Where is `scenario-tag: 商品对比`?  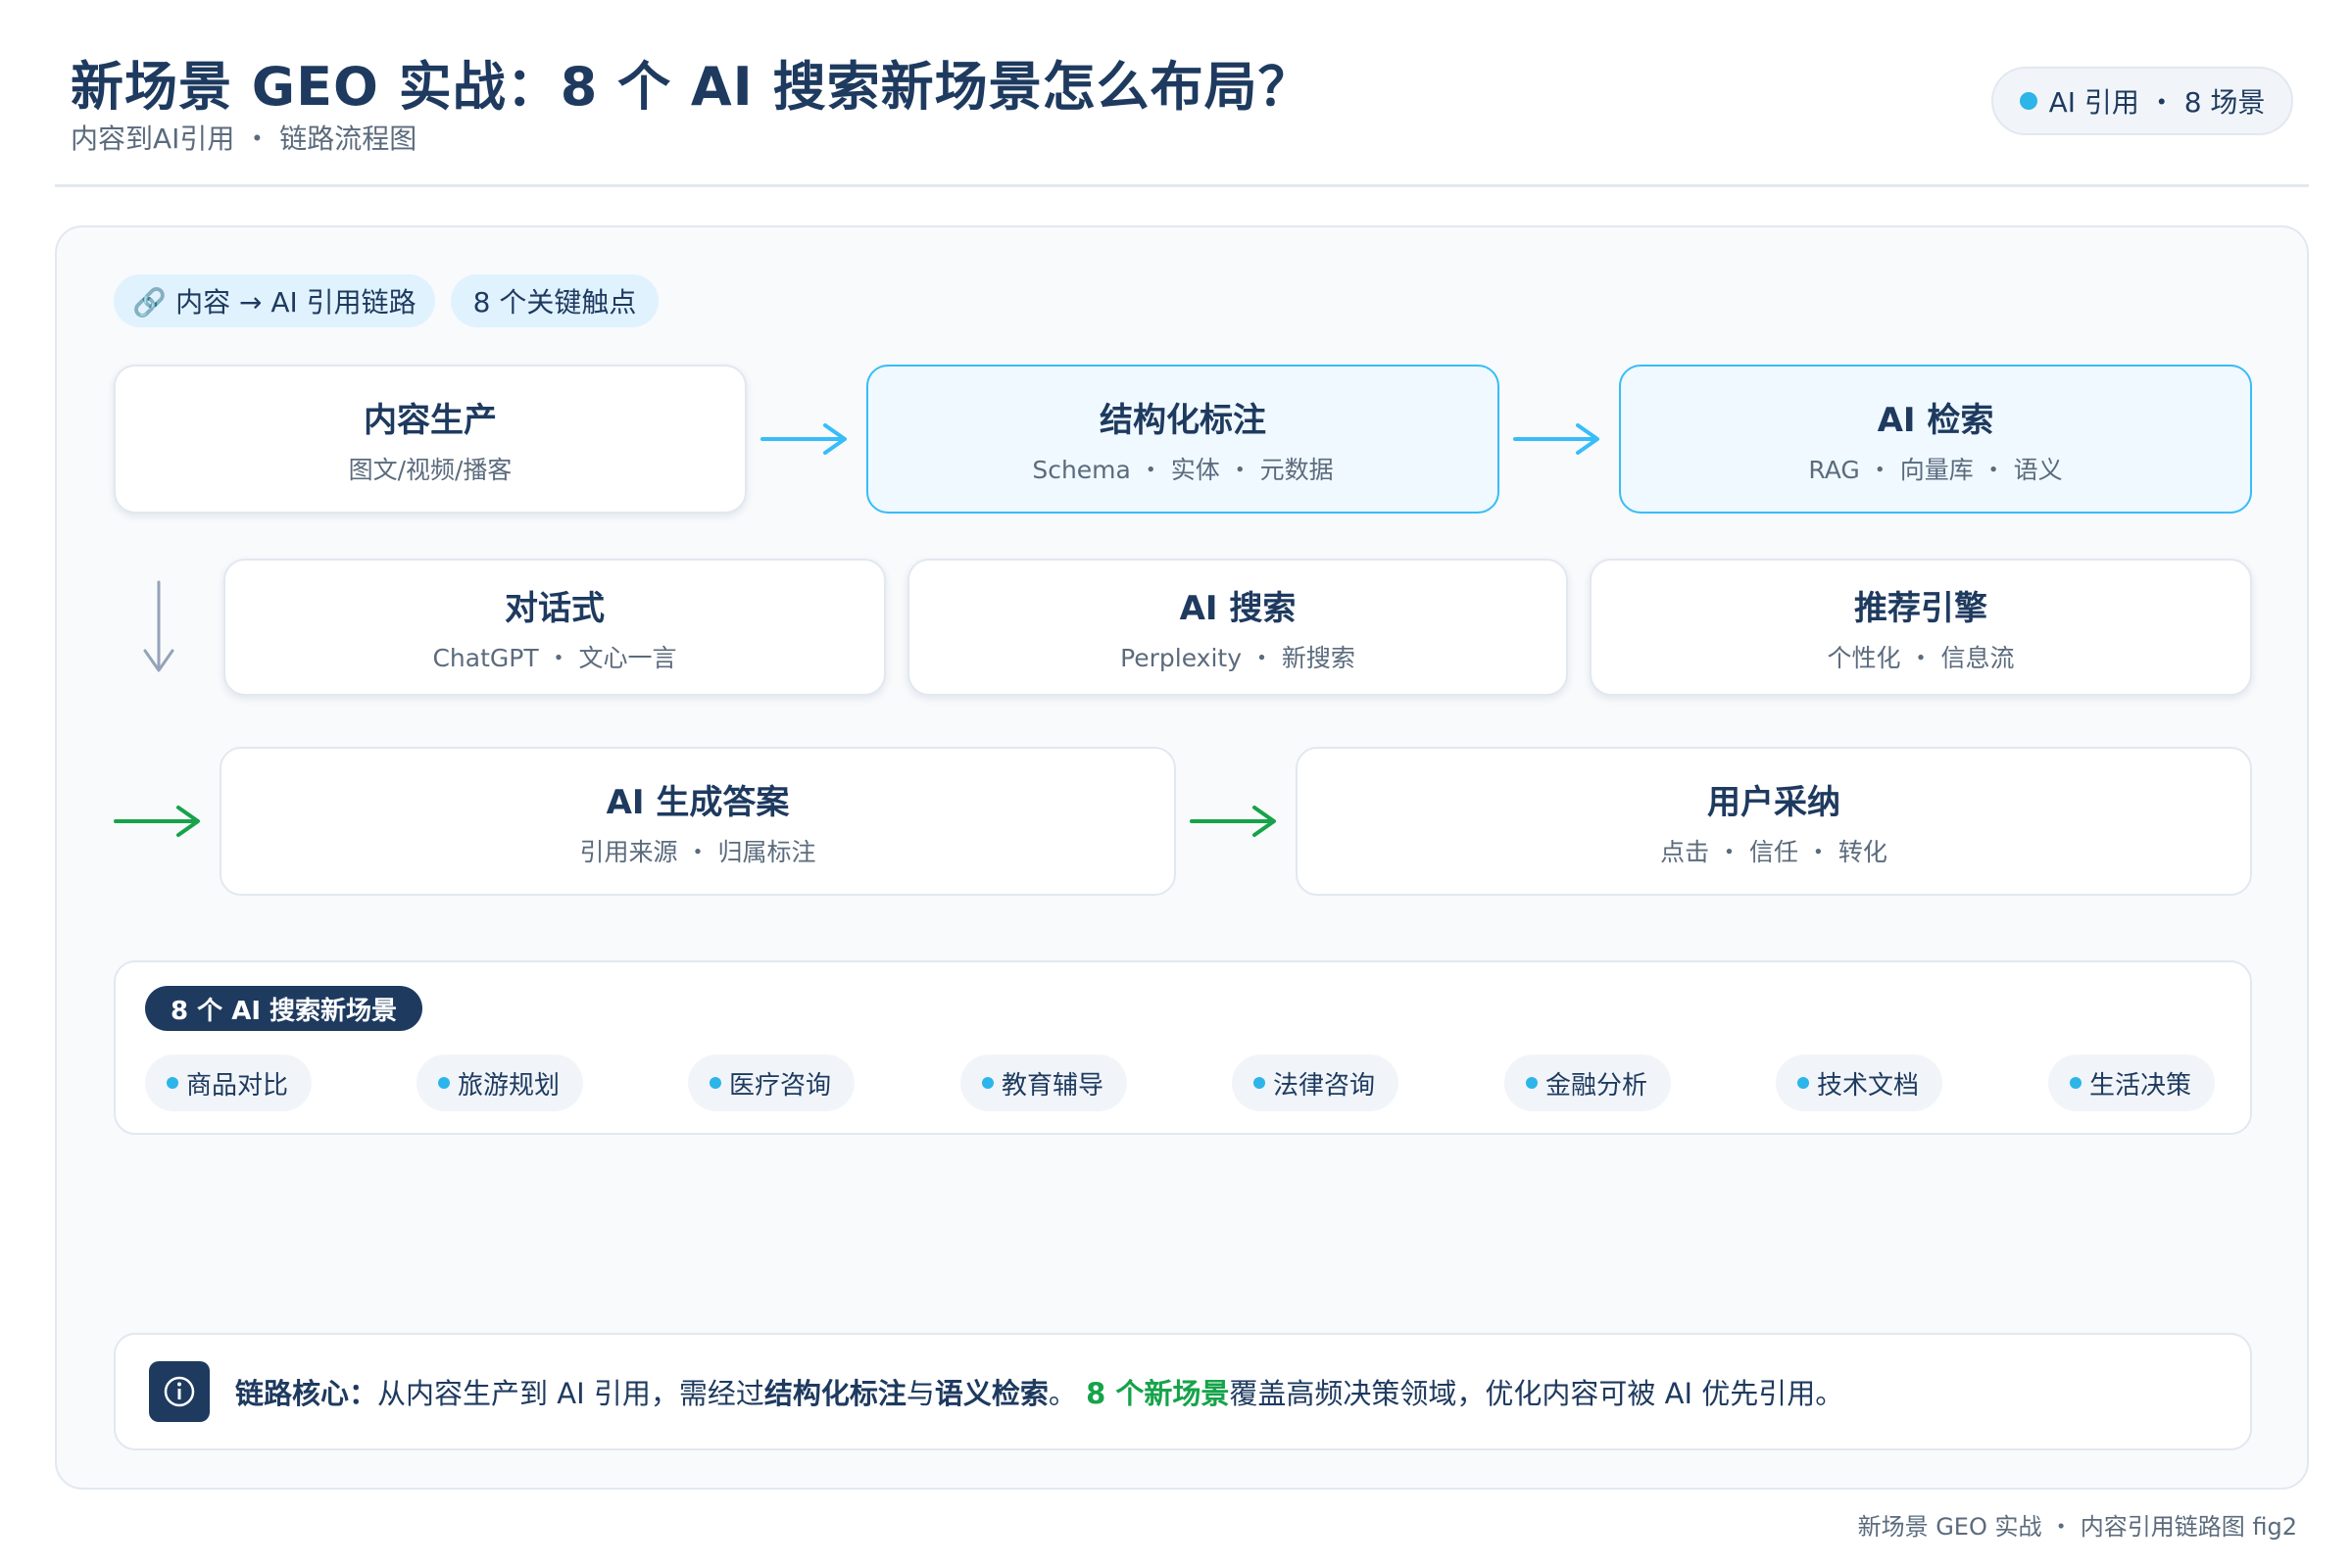
scenario-tag: 商品对比 is located at coordinates (229, 1082).